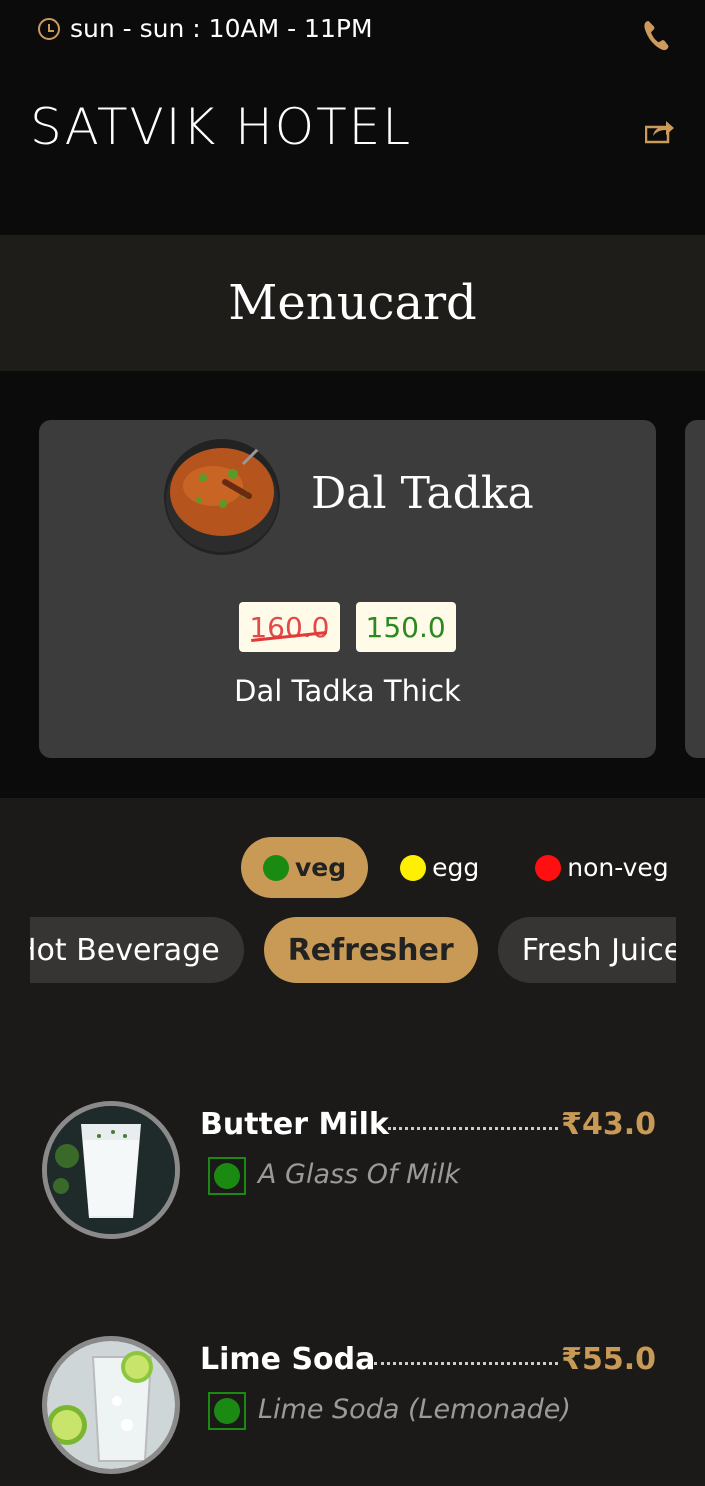 The height and width of the screenshot is (1486, 705). I want to click on filter-veg-label: veg, so click(321, 867).